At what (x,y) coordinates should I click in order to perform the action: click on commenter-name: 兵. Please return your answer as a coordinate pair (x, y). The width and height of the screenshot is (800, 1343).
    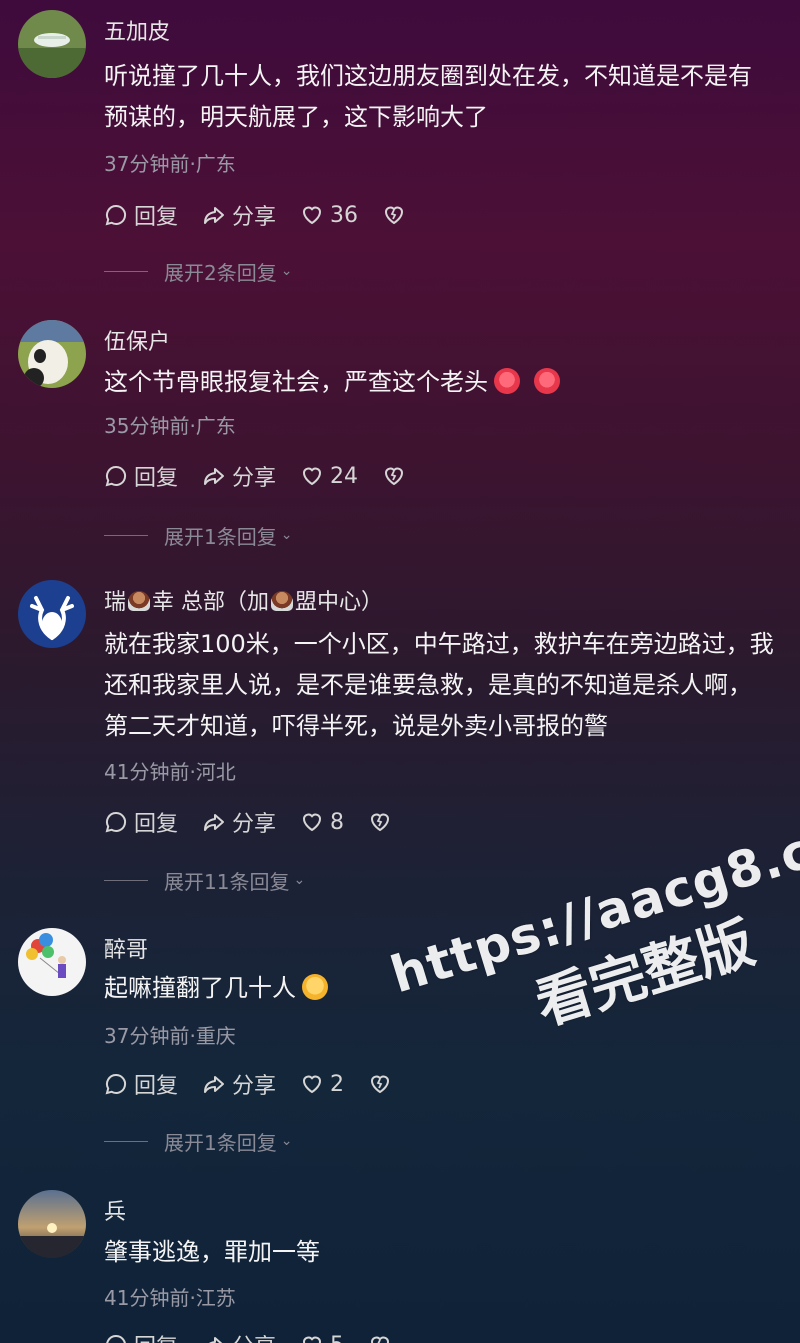
    Looking at the image, I should click on (115, 1210).